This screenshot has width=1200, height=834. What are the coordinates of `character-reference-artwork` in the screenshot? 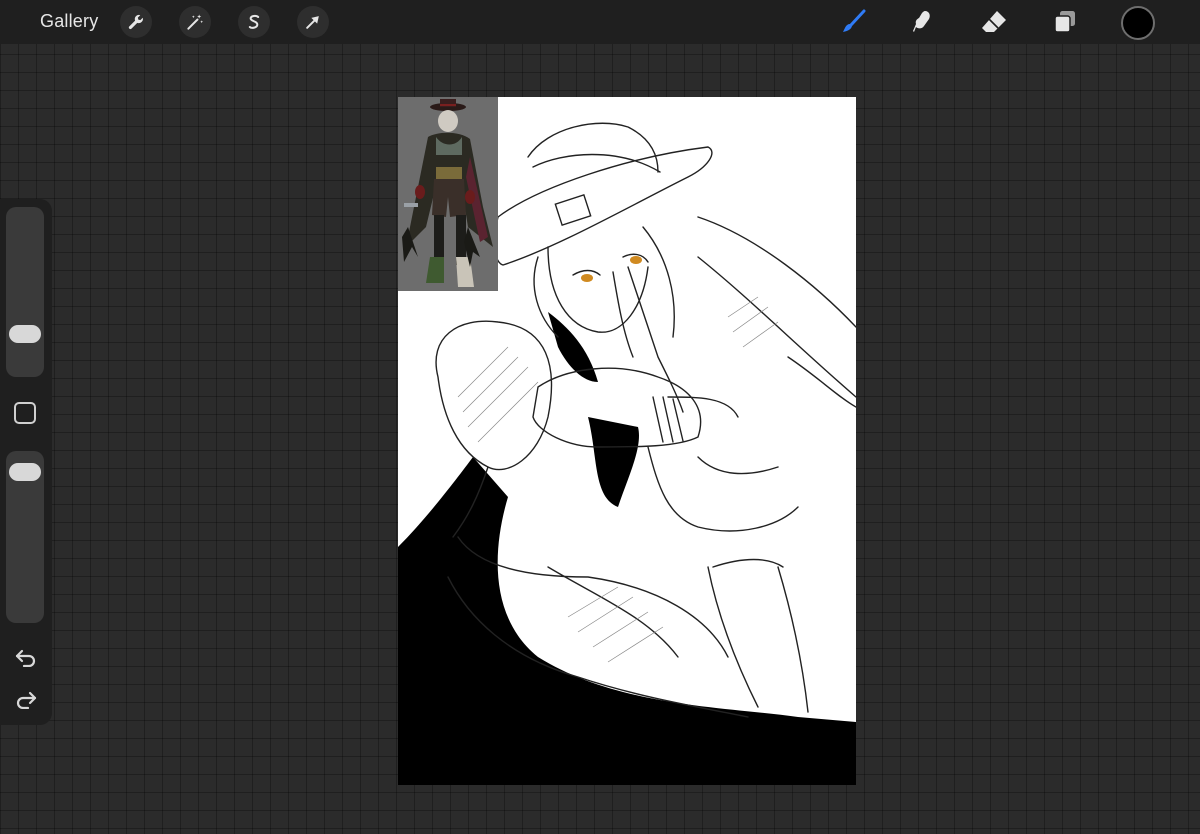 It's located at (448, 194).